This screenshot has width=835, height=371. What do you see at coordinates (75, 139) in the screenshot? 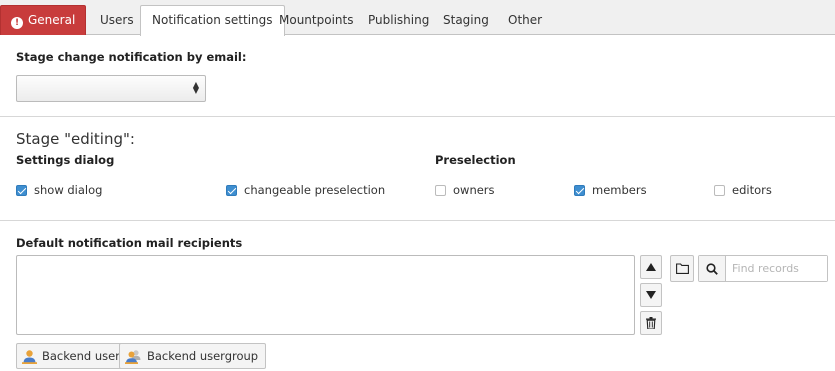
I see `stage-title: Stage "editing":` at bounding box center [75, 139].